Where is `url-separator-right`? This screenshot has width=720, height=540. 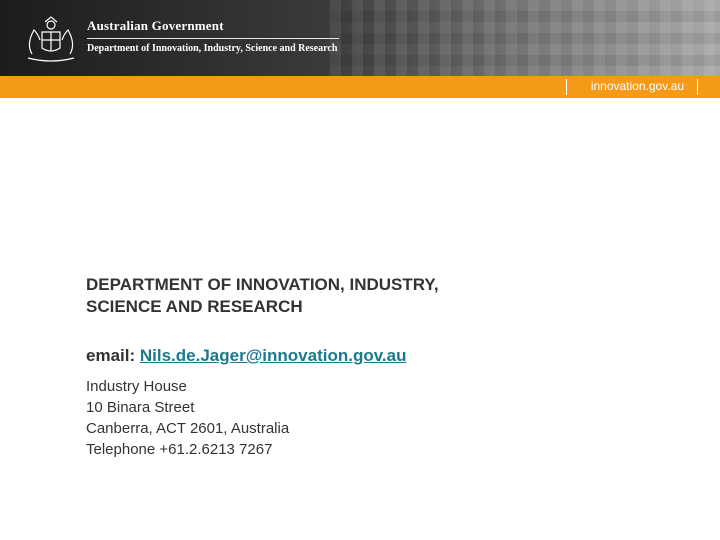
url-separator-right is located at coordinates (697, 87).